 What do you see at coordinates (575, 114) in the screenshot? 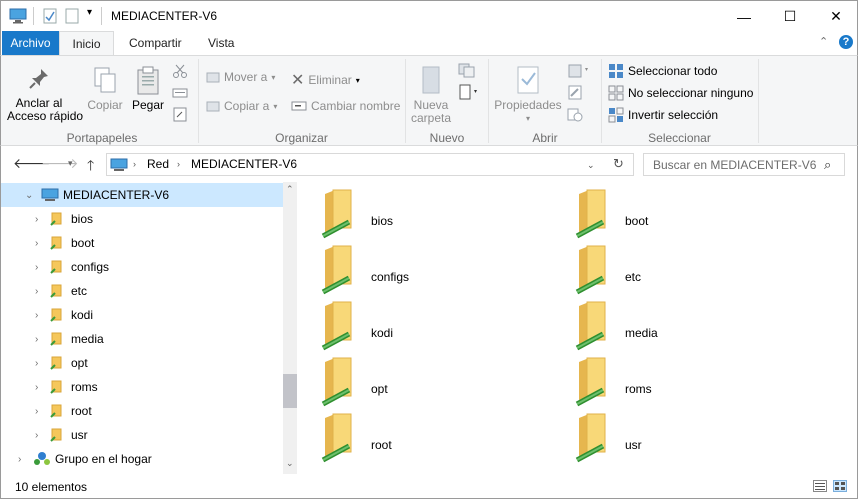
I see `history-icon` at bounding box center [575, 114].